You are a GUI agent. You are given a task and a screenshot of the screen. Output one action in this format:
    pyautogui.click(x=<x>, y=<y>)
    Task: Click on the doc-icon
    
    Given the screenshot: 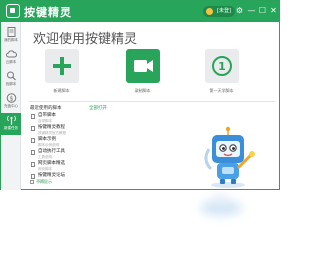 What is the action you would take?
    pyautogui.click(x=11, y=32)
    